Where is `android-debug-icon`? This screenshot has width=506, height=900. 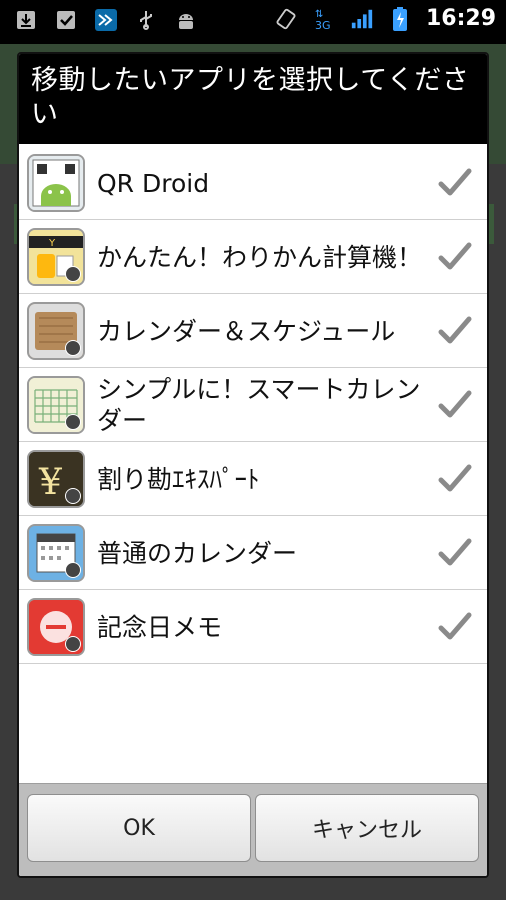 android-debug-icon is located at coordinates (186, 20).